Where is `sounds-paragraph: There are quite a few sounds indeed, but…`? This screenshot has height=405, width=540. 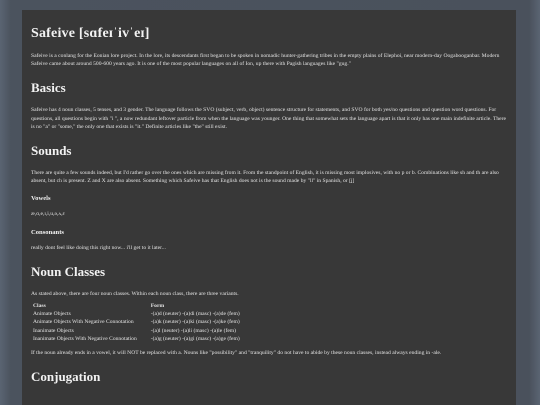 sounds-paragraph: There are quite a few sounds indeed, but… is located at coordinates (265, 177).